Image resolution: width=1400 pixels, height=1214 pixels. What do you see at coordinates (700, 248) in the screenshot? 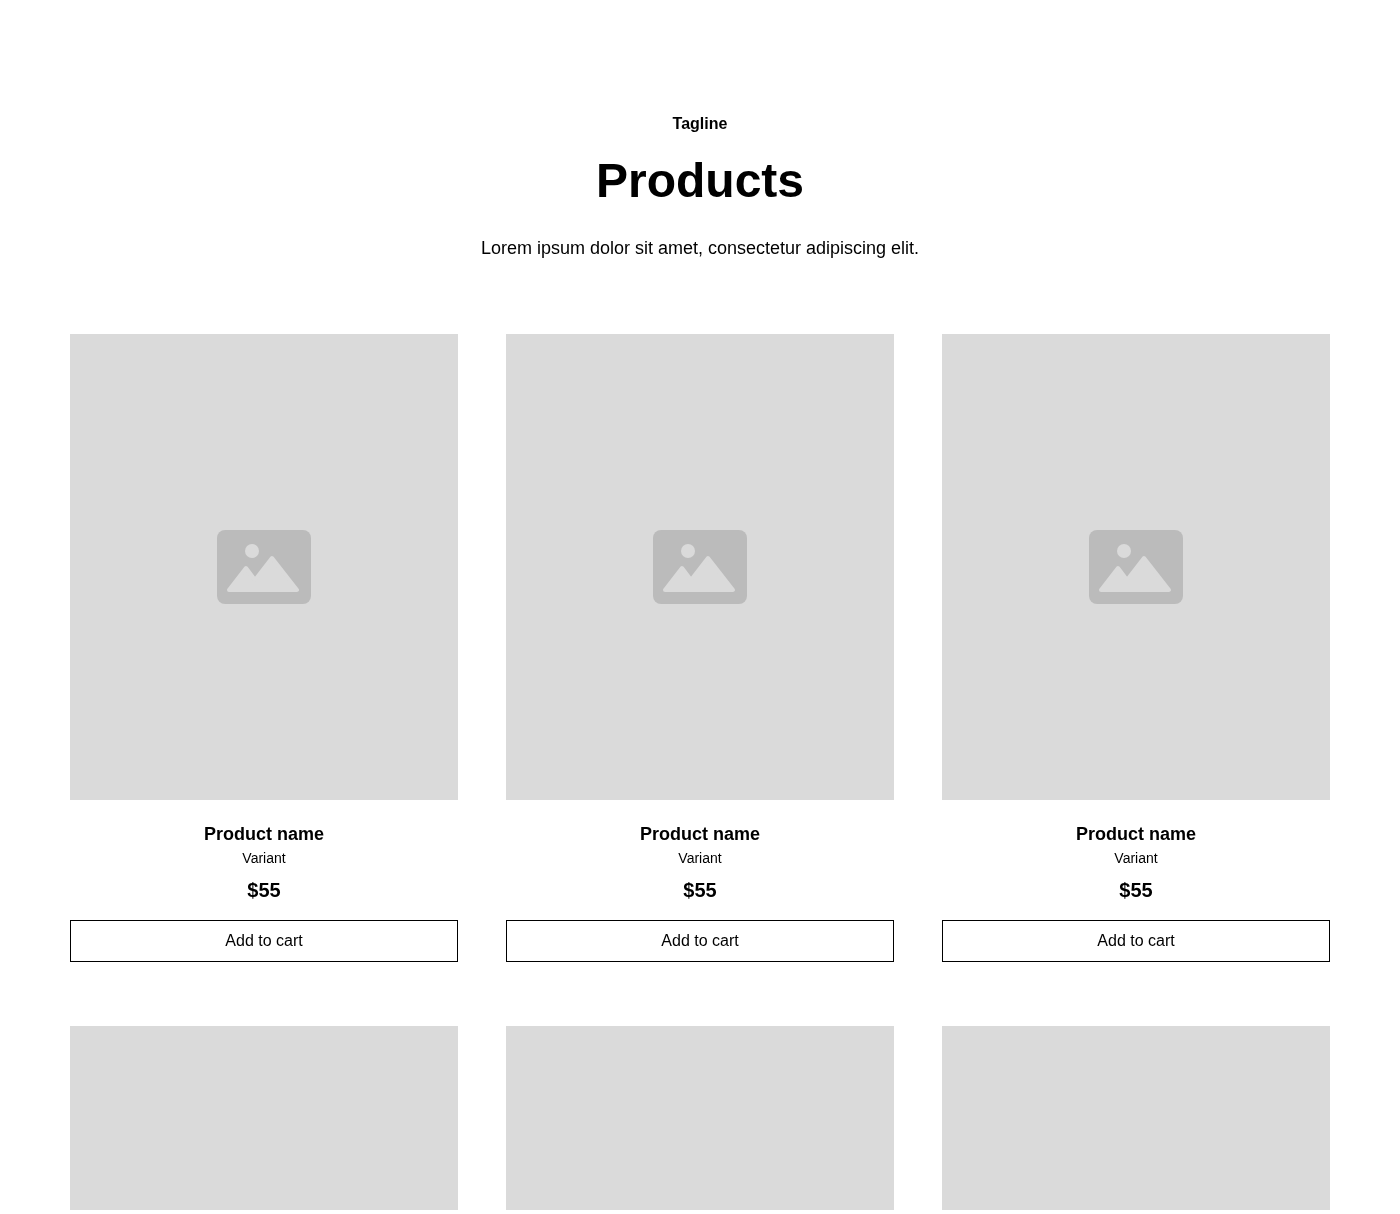
I see `page-description: Lorem ipsum dolor sit amet, consectetur adipiscing elit.` at bounding box center [700, 248].